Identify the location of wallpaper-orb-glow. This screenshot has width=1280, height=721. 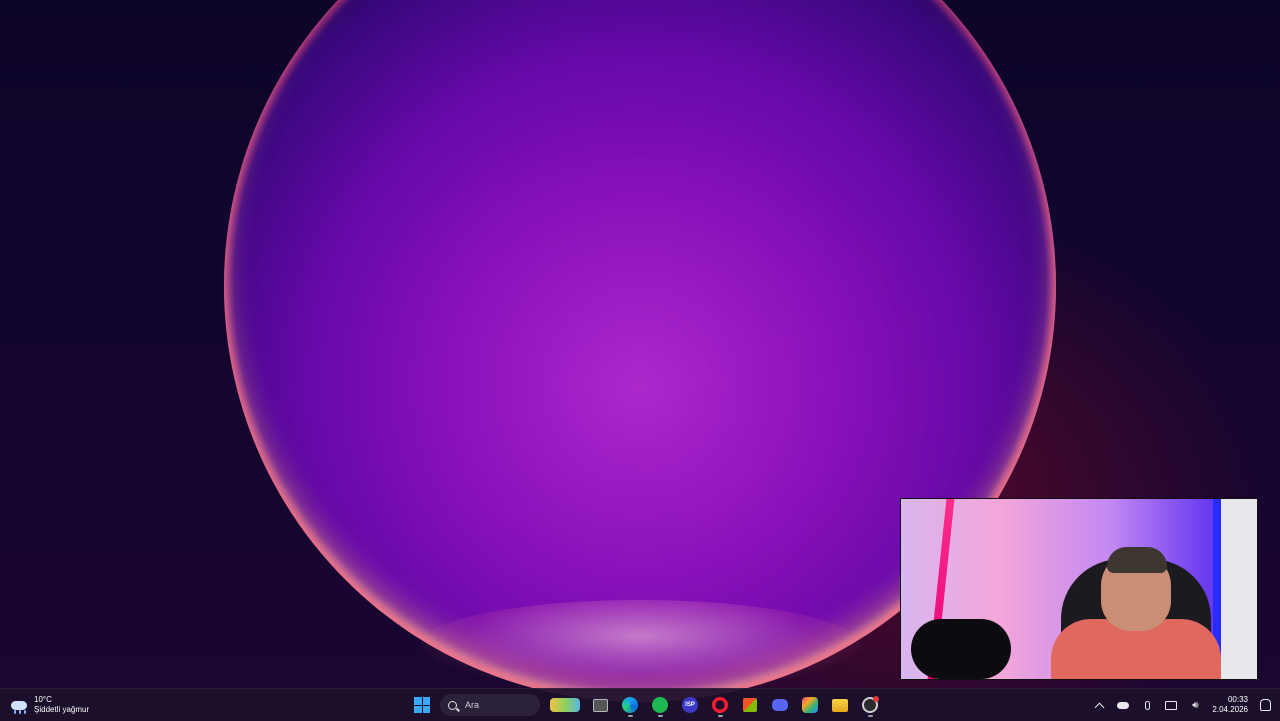
(640, 645).